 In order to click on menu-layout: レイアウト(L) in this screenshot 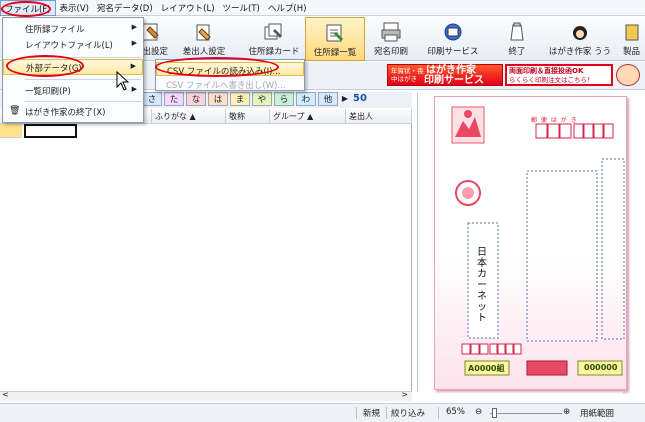, I will do `click(188, 8)`.